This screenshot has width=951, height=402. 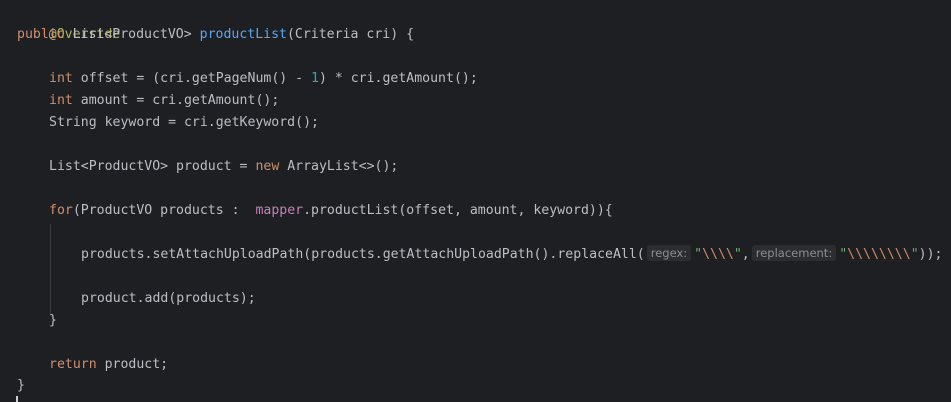 What do you see at coordinates (930, 254) in the screenshot?
I see `set-path-close: ));` at bounding box center [930, 254].